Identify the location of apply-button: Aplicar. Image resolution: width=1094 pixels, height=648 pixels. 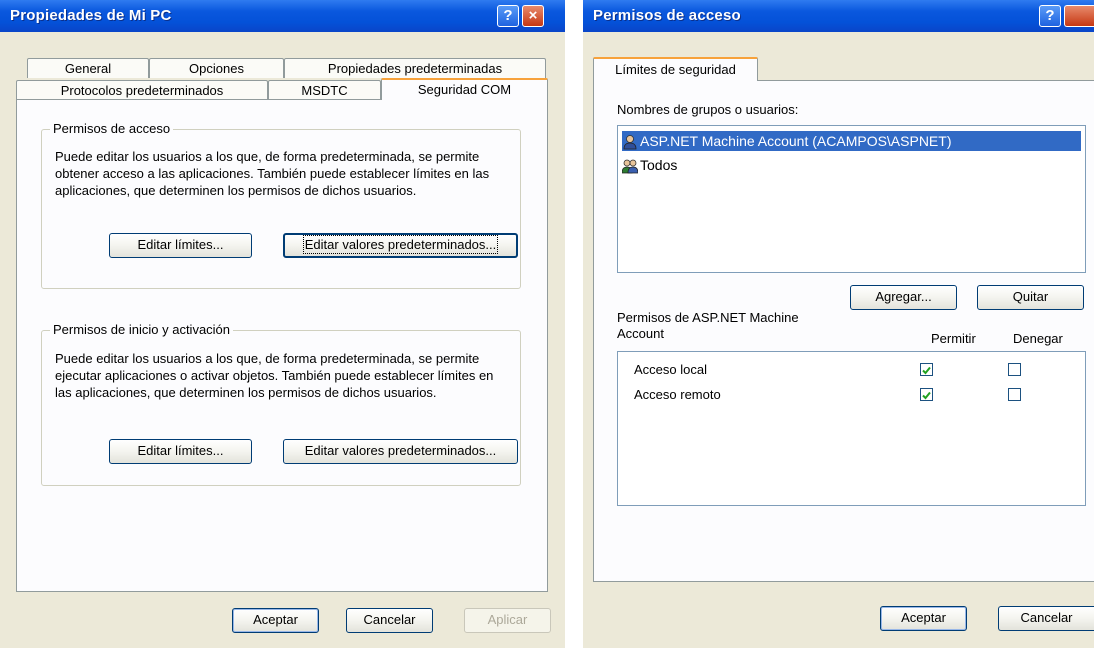
(507, 620).